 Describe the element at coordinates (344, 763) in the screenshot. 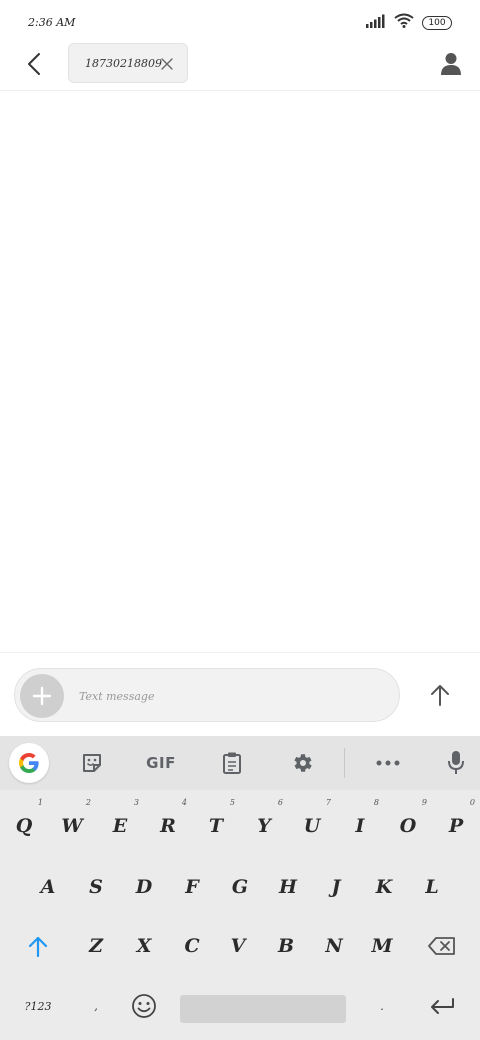

I see `toolbar-divider` at that location.